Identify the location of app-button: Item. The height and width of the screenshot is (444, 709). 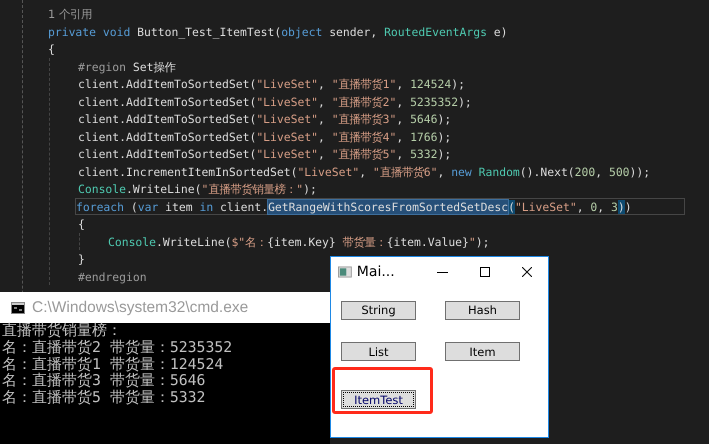
(482, 351).